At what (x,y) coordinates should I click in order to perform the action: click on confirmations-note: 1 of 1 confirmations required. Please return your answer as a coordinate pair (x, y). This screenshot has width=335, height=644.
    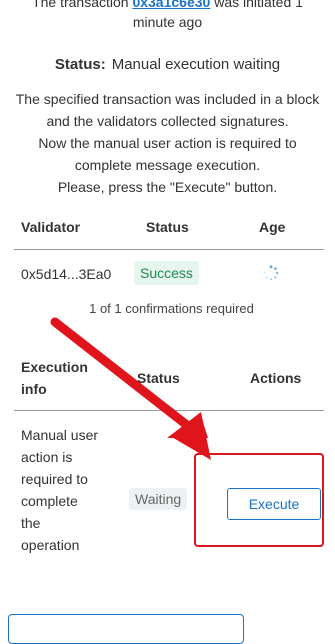
    Looking at the image, I should click on (171, 308).